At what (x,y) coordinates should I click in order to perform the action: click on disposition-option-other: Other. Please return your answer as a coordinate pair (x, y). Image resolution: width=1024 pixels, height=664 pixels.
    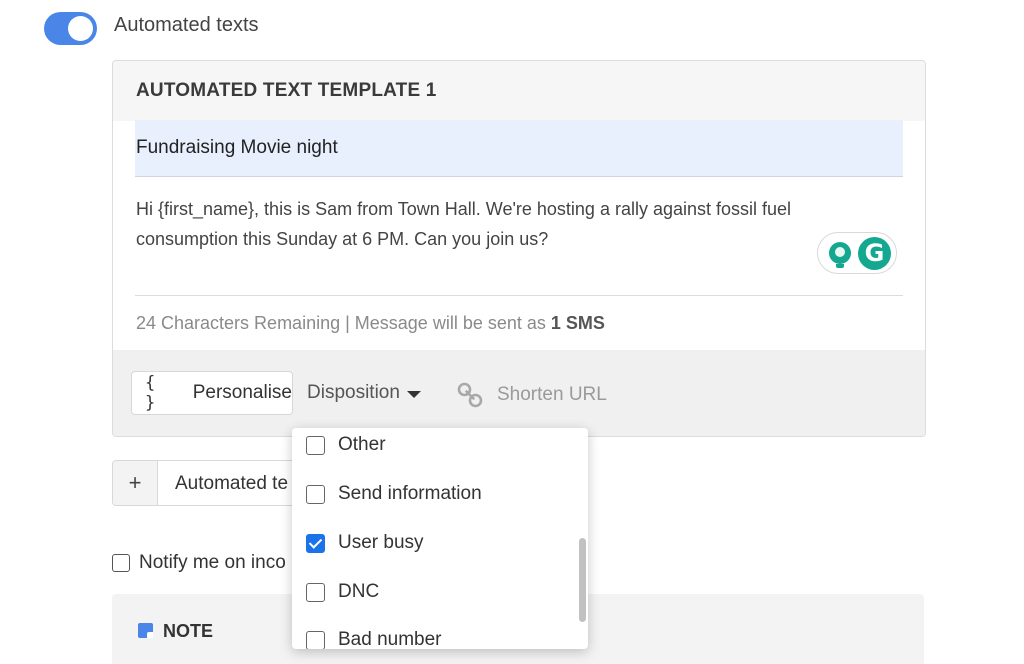
    Looking at the image, I should click on (346, 445).